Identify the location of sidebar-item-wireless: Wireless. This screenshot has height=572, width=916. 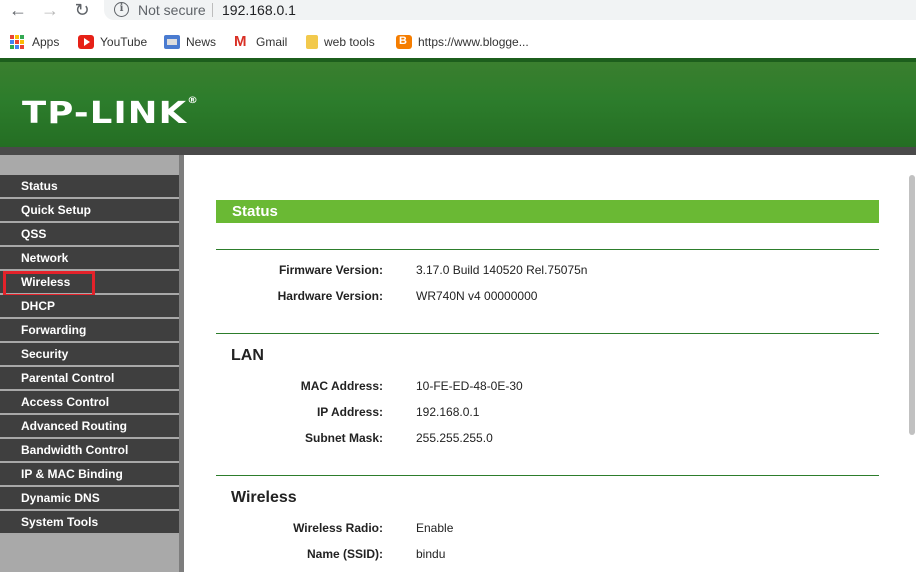
(89, 284).